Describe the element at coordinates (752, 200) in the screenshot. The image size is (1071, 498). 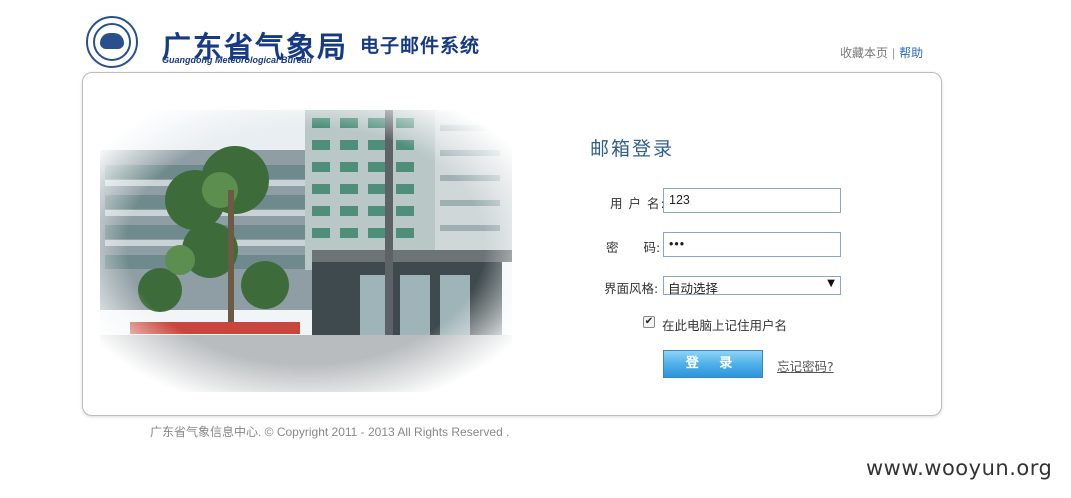
I see `username-input: 123` at that location.